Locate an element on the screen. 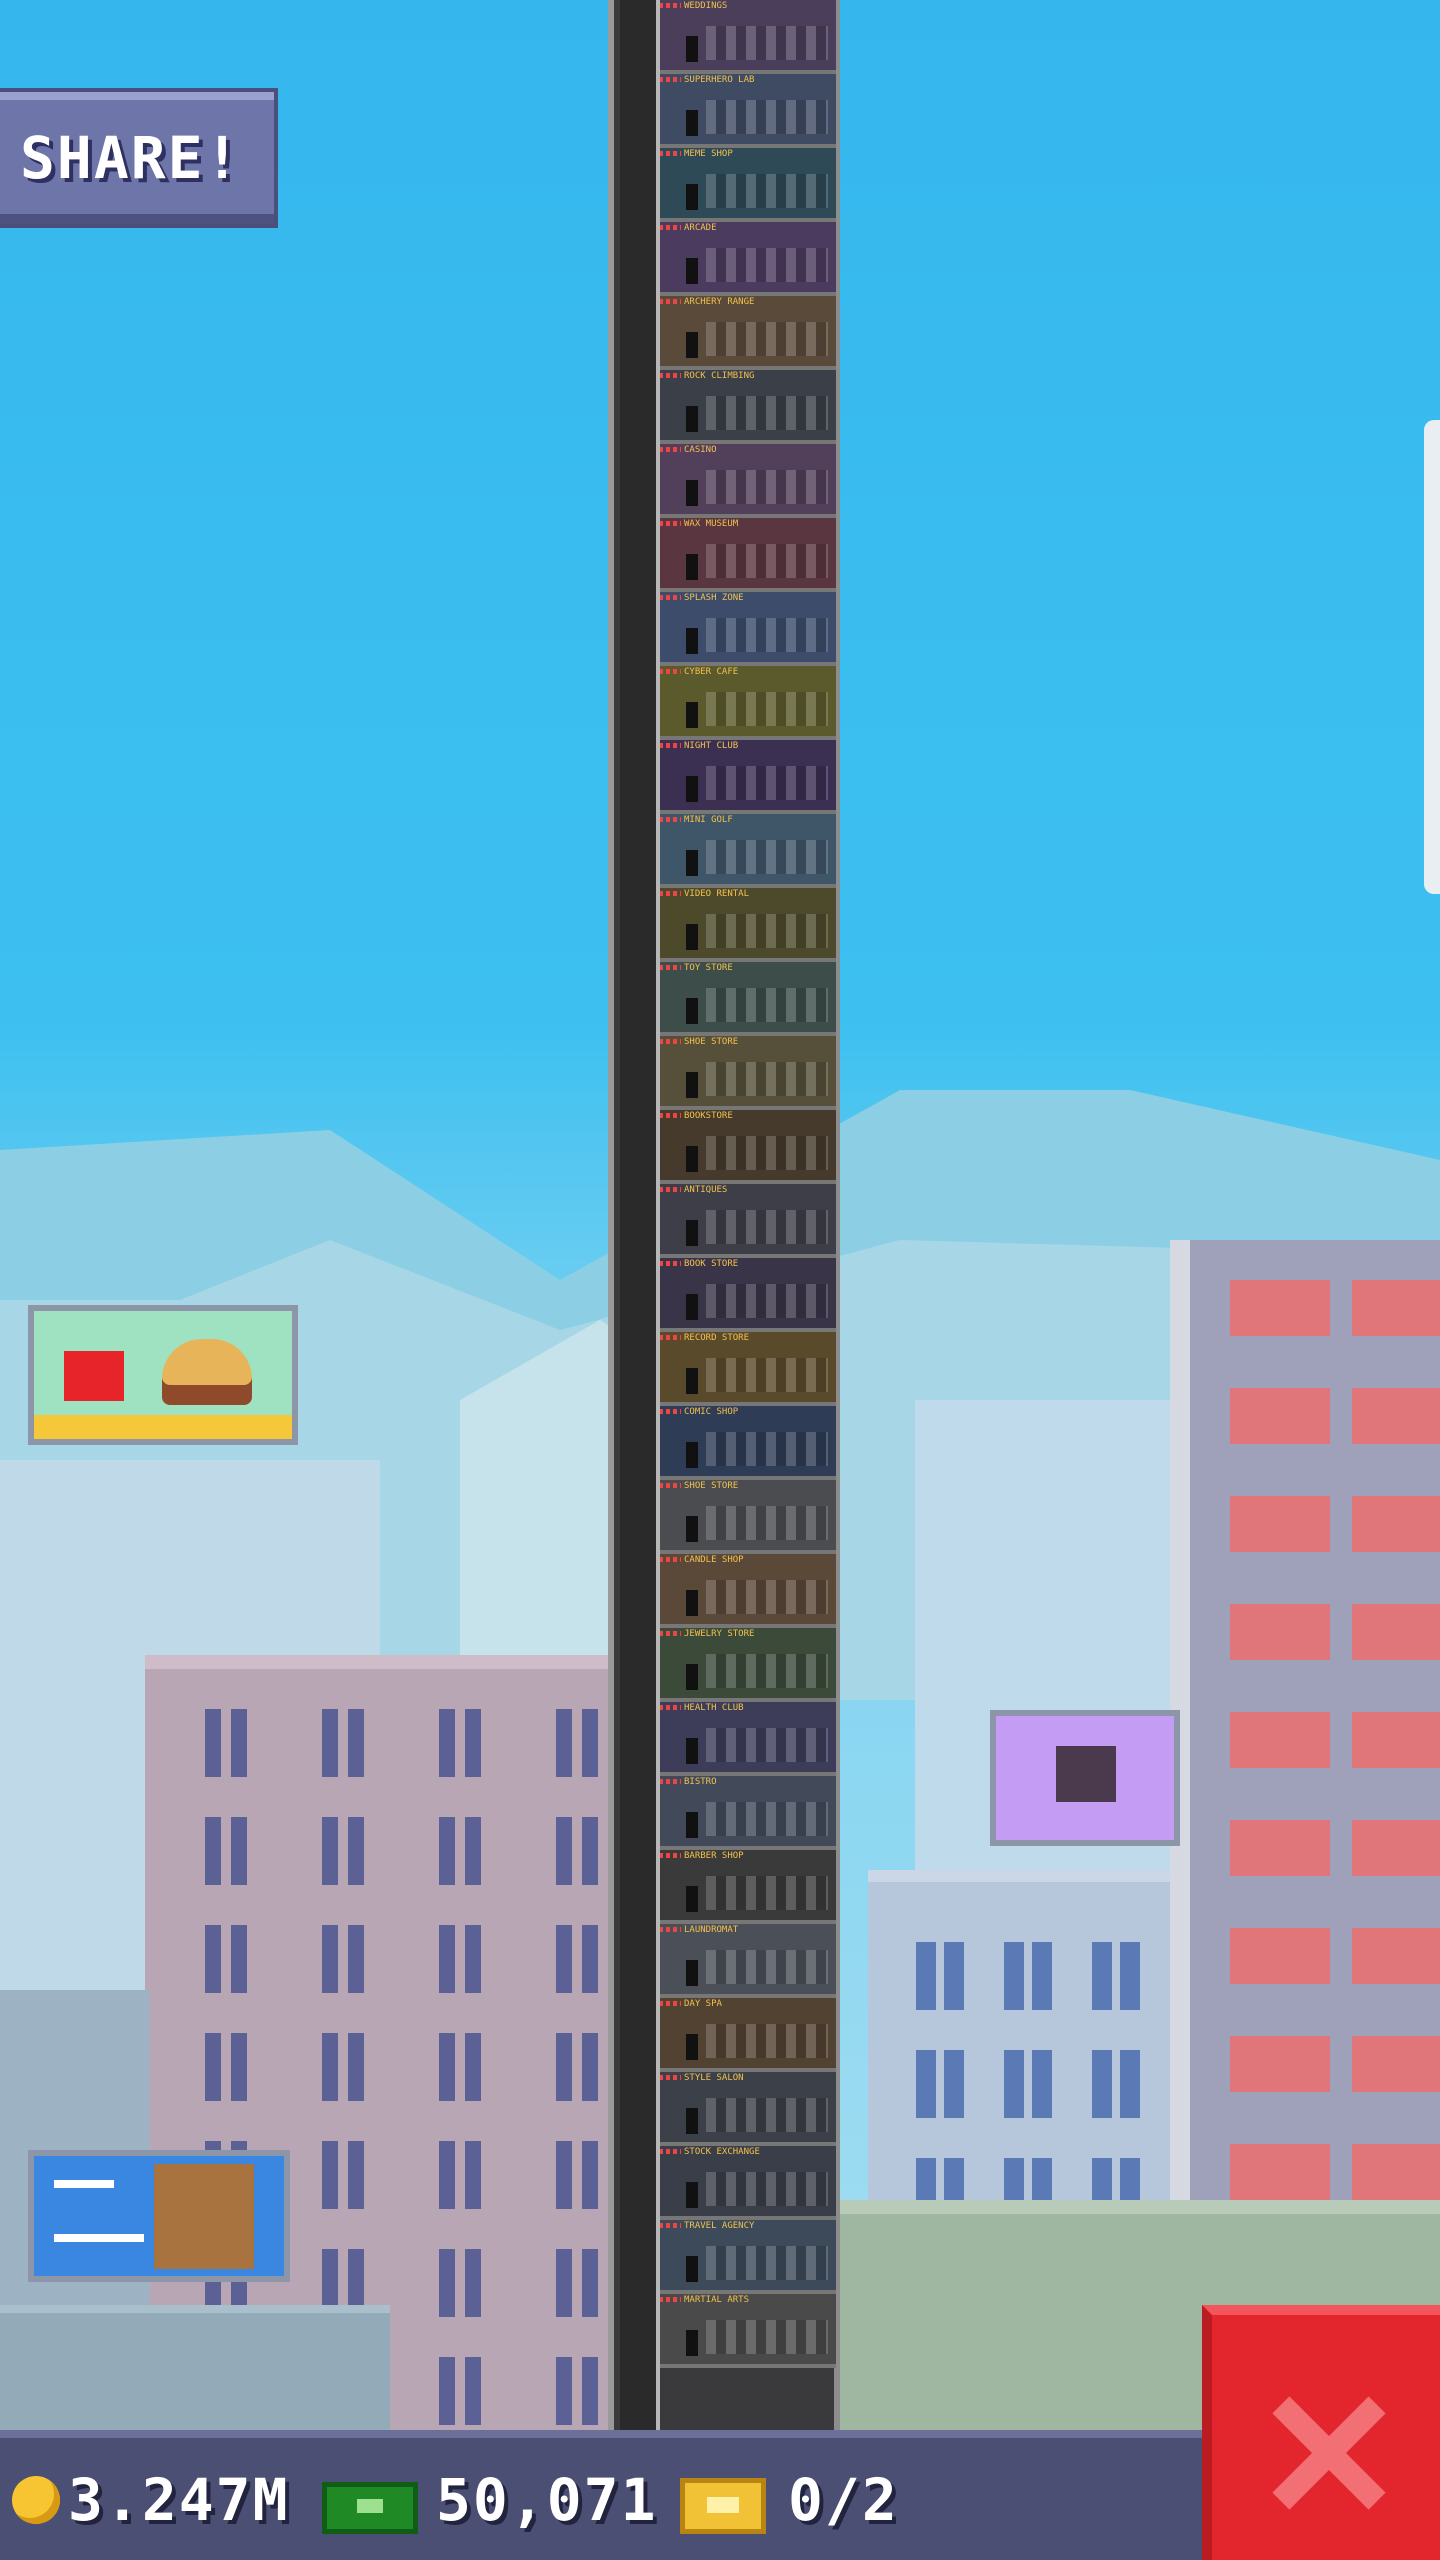 The image size is (1440, 2560). tower-floor: MINI GOLF is located at coordinates (748, 851).